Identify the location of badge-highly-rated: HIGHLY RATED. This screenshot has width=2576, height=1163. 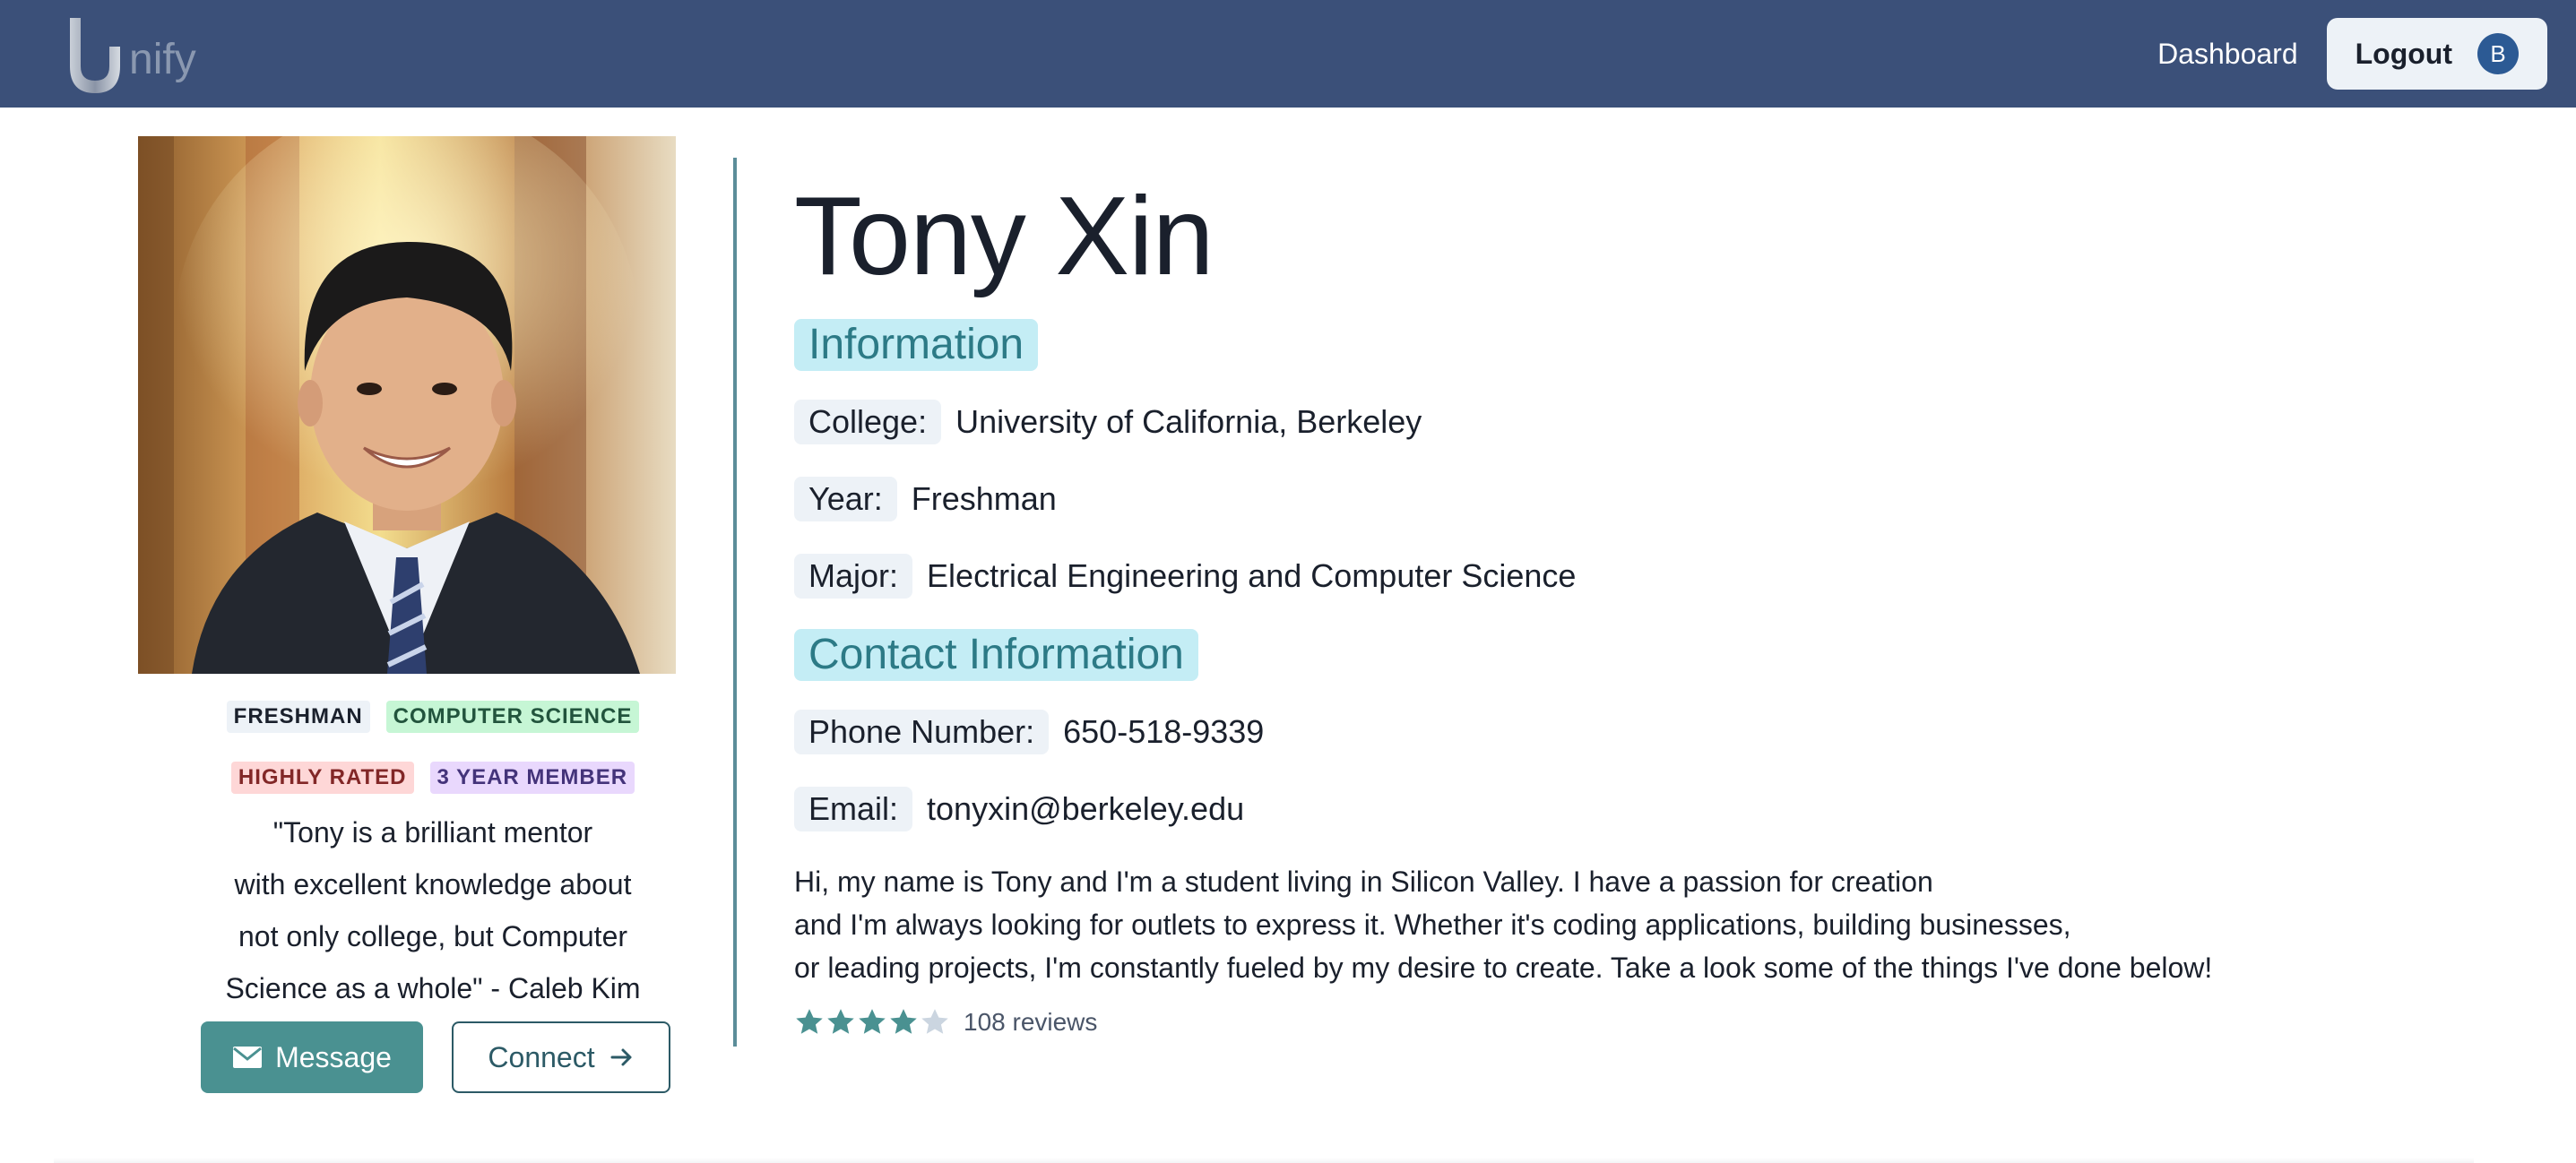
(322, 778).